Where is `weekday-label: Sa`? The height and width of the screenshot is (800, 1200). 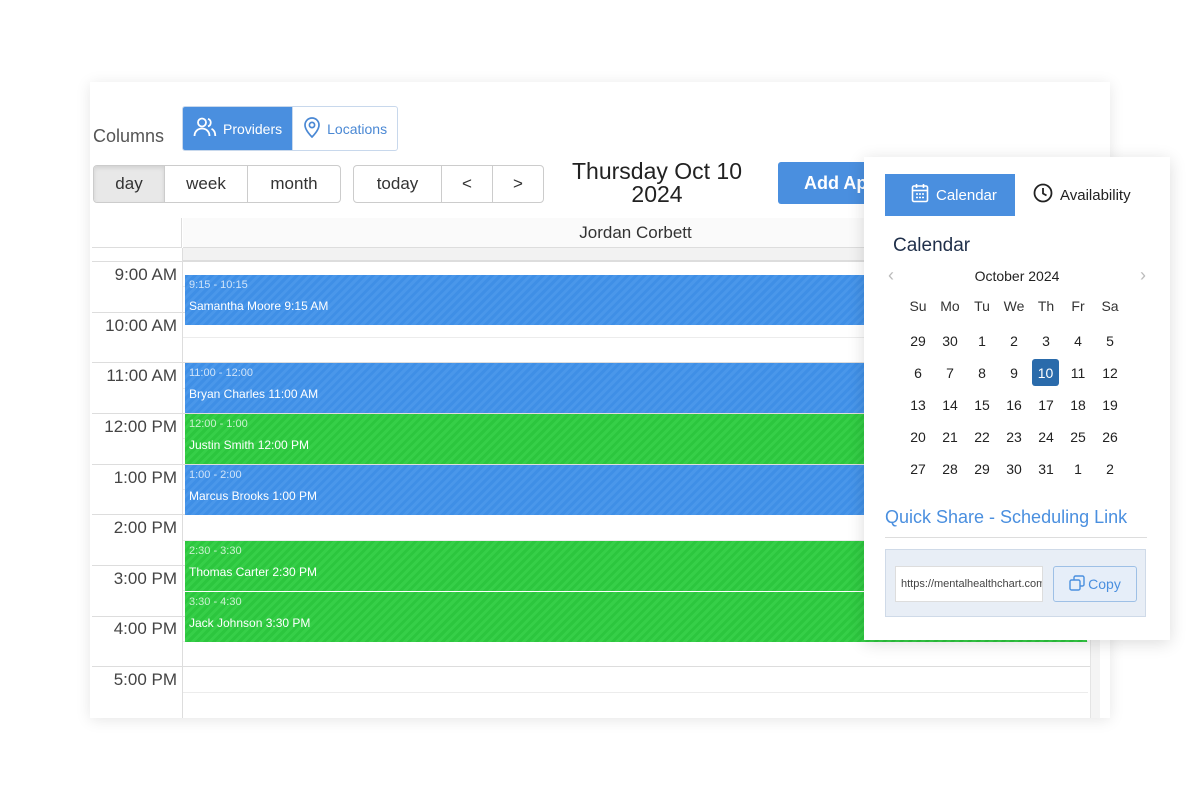
weekday-label: Sa is located at coordinates (1110, 306).